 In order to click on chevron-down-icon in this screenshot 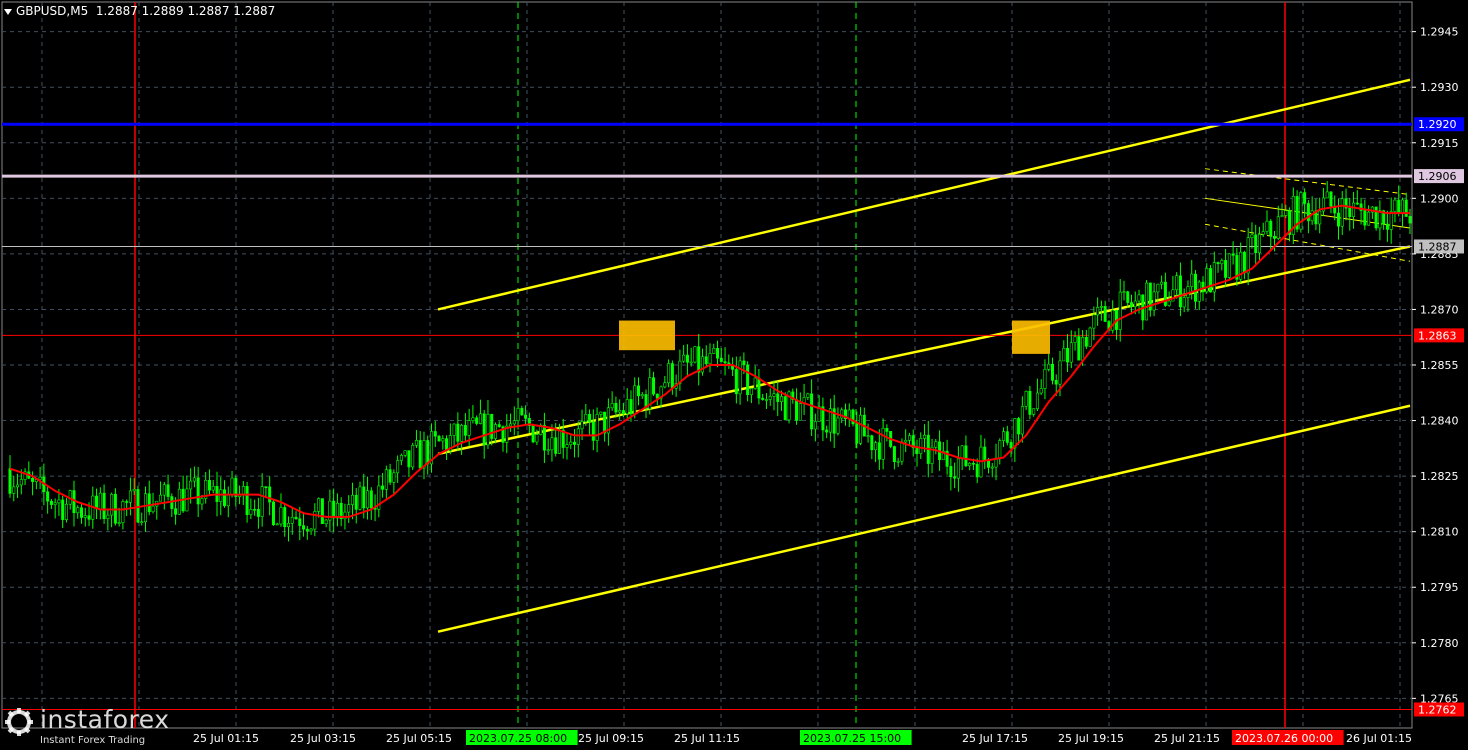, I will do `click(8, 11)`.